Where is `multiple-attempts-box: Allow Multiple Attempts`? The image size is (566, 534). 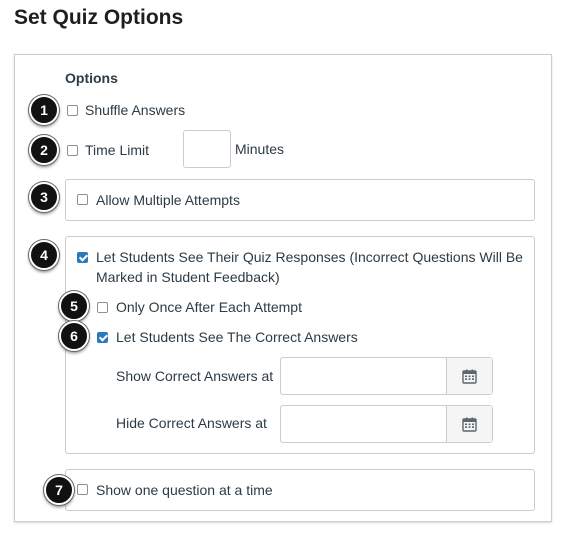
multiple-attempts-box: Allow Multiple Attempts is located at coordinates (300, 200).